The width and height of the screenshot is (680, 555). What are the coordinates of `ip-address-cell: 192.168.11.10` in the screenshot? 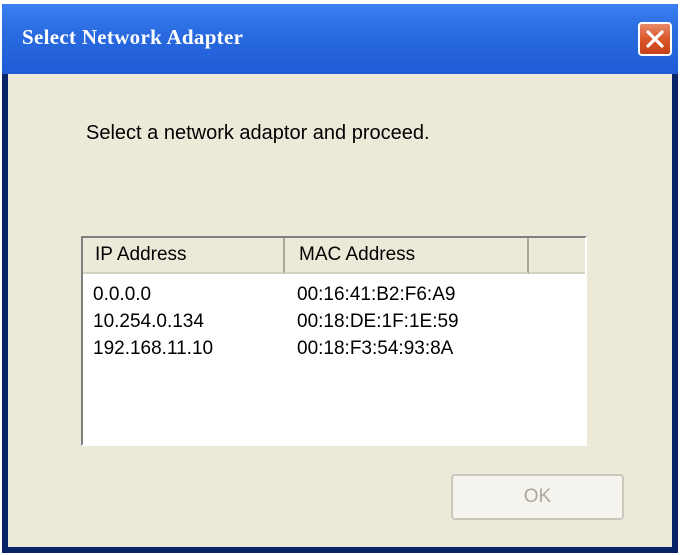 It's located at (153, 348).